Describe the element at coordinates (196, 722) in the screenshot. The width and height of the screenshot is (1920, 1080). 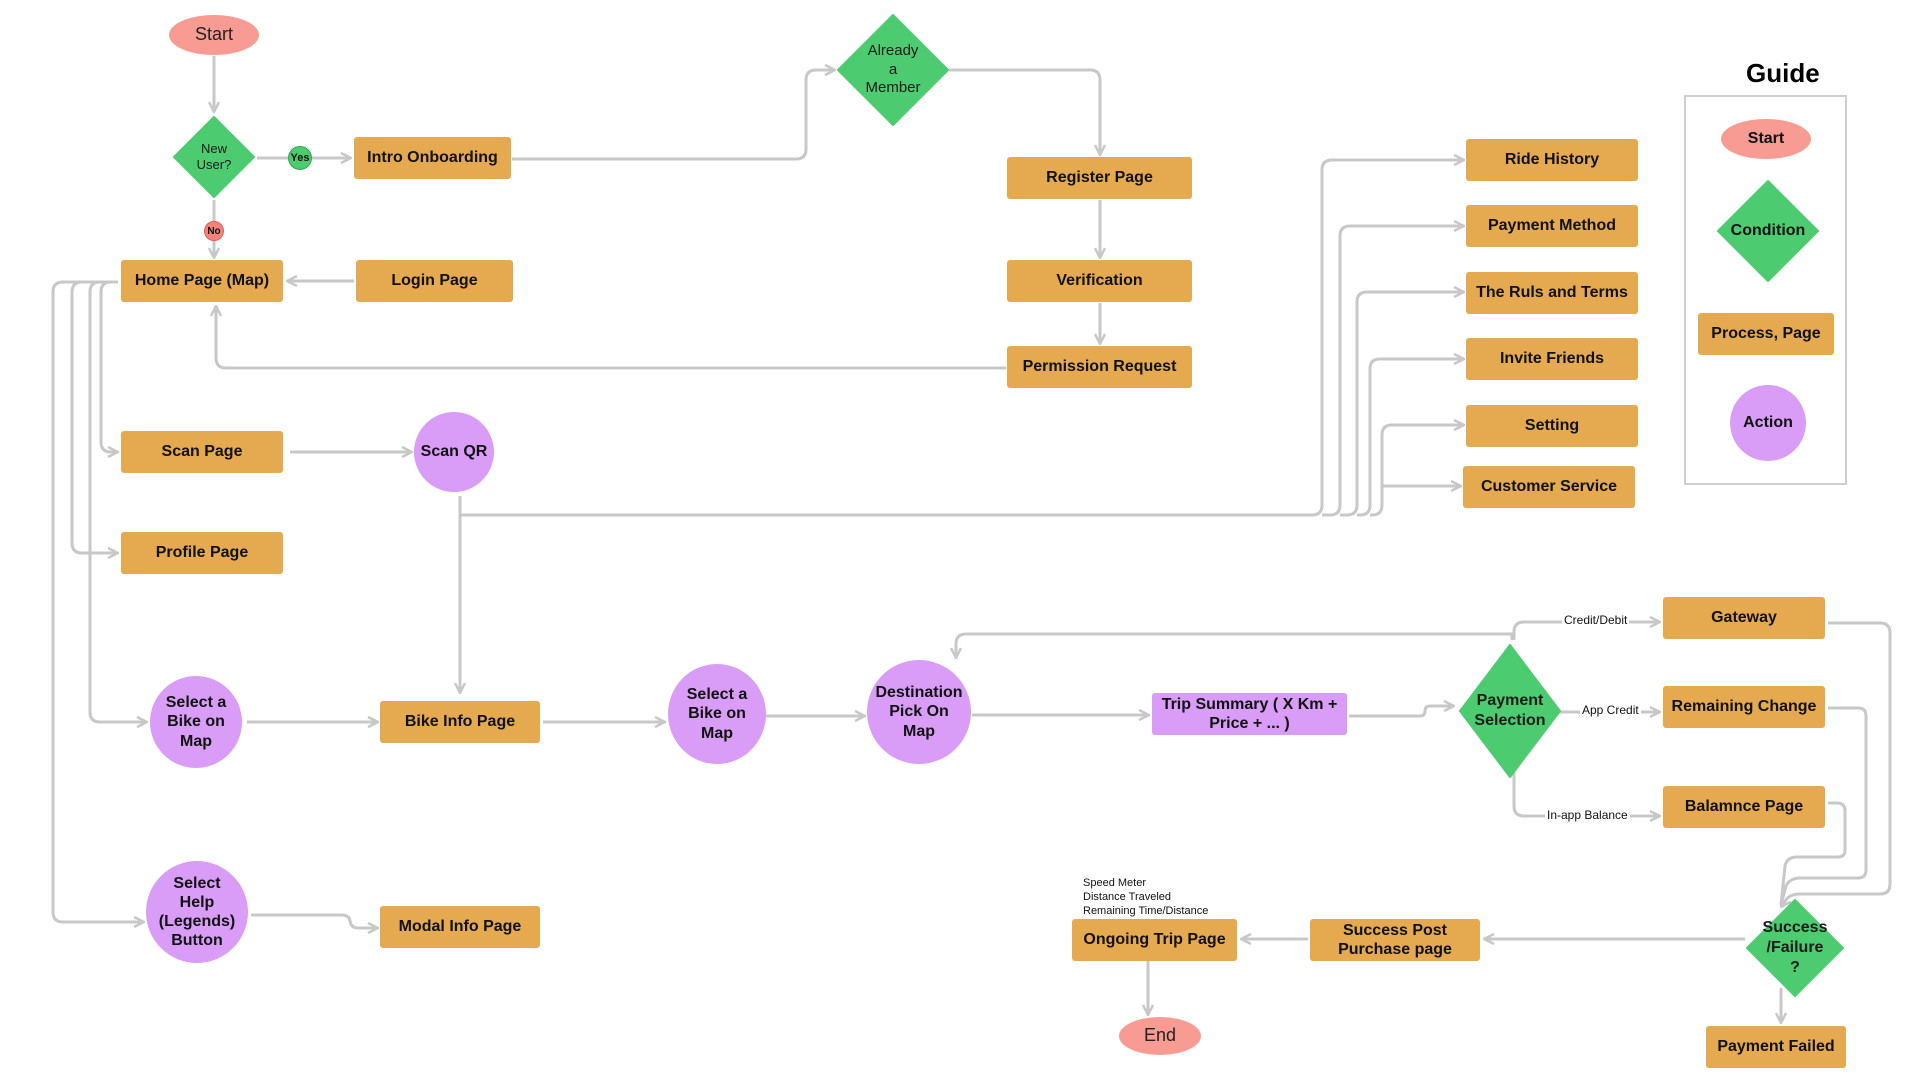
I see `select-bike-on-map-action: Select a Bike on Map` at that location.